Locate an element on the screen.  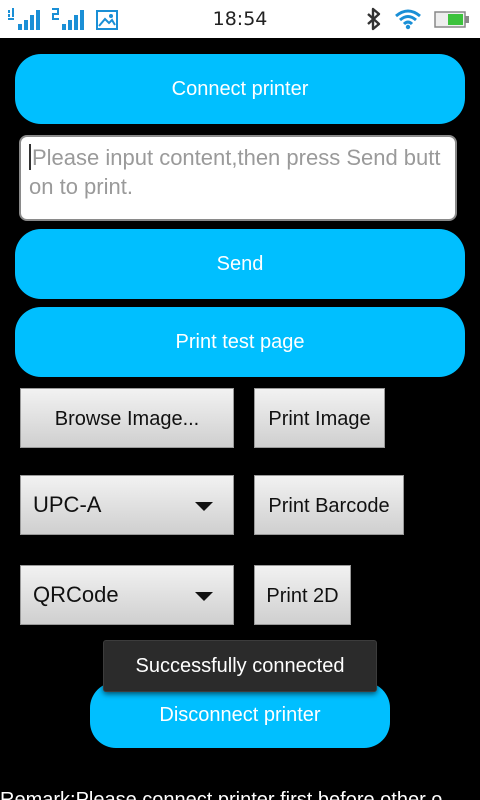
print-2d-button: Print 2D is located at coordinates (302, 595).